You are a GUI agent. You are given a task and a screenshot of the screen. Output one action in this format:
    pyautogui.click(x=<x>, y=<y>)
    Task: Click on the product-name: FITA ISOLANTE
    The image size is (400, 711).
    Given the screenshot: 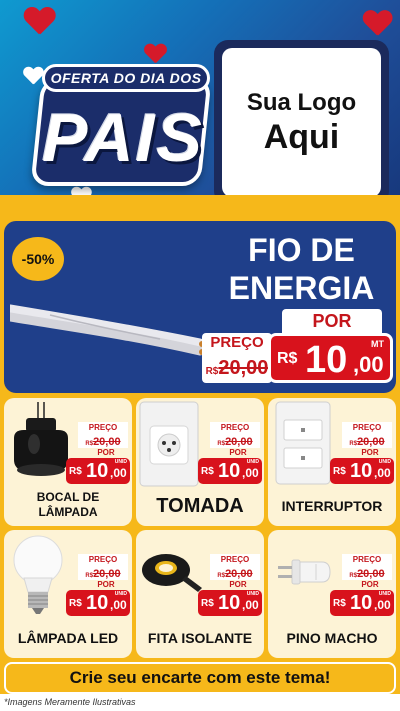 What is the action you would take?
    pyautogui.click(x=200, y=638)
    